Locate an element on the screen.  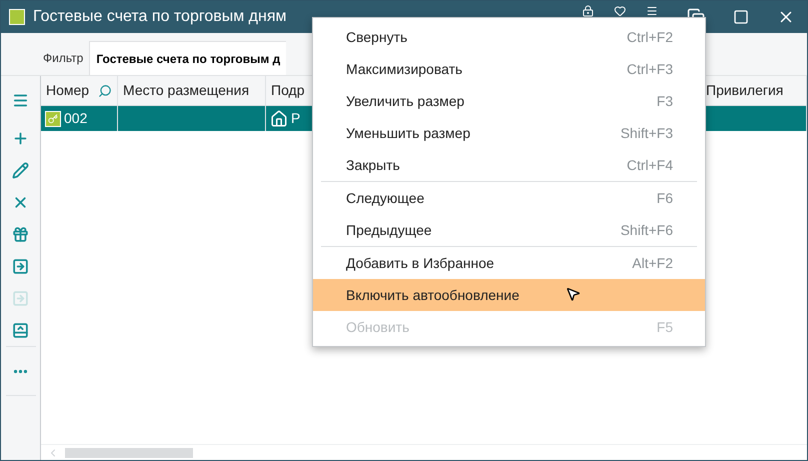
app-icon is located at coordinates (17, 17).